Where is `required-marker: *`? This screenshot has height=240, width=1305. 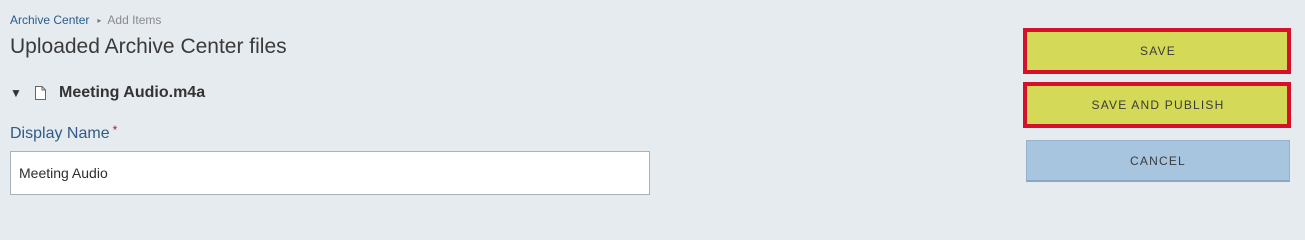 required-marker: * is located at coordinates (115, 130).